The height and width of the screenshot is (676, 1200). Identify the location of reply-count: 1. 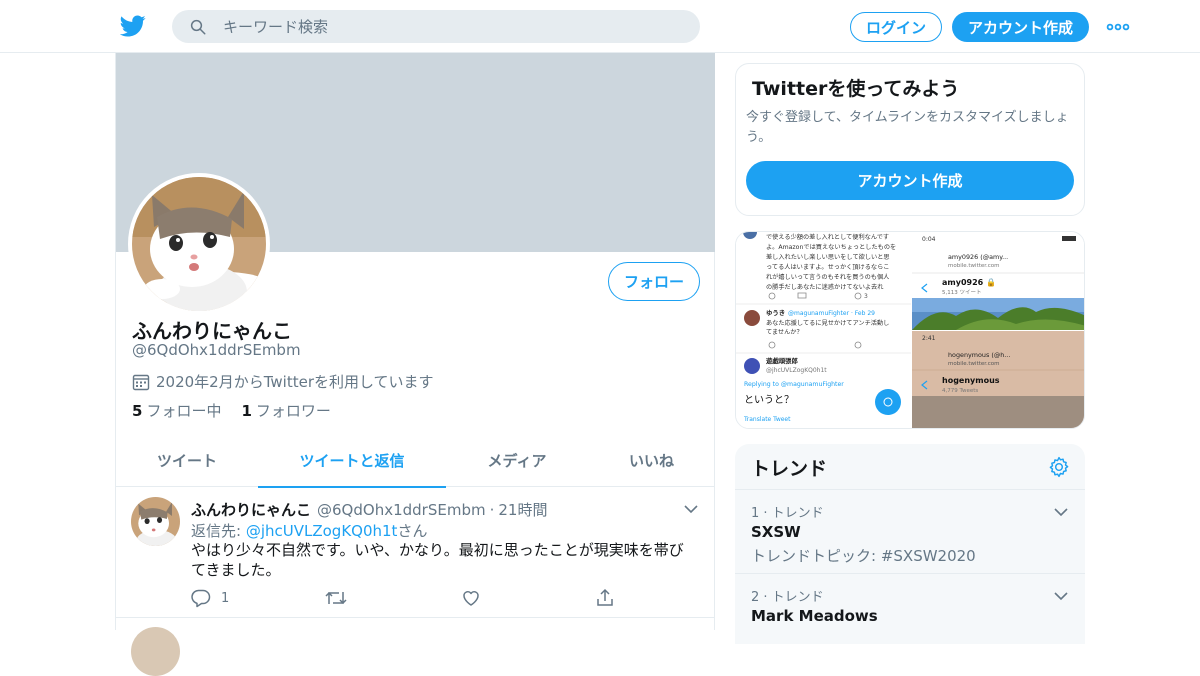
(225, 598).